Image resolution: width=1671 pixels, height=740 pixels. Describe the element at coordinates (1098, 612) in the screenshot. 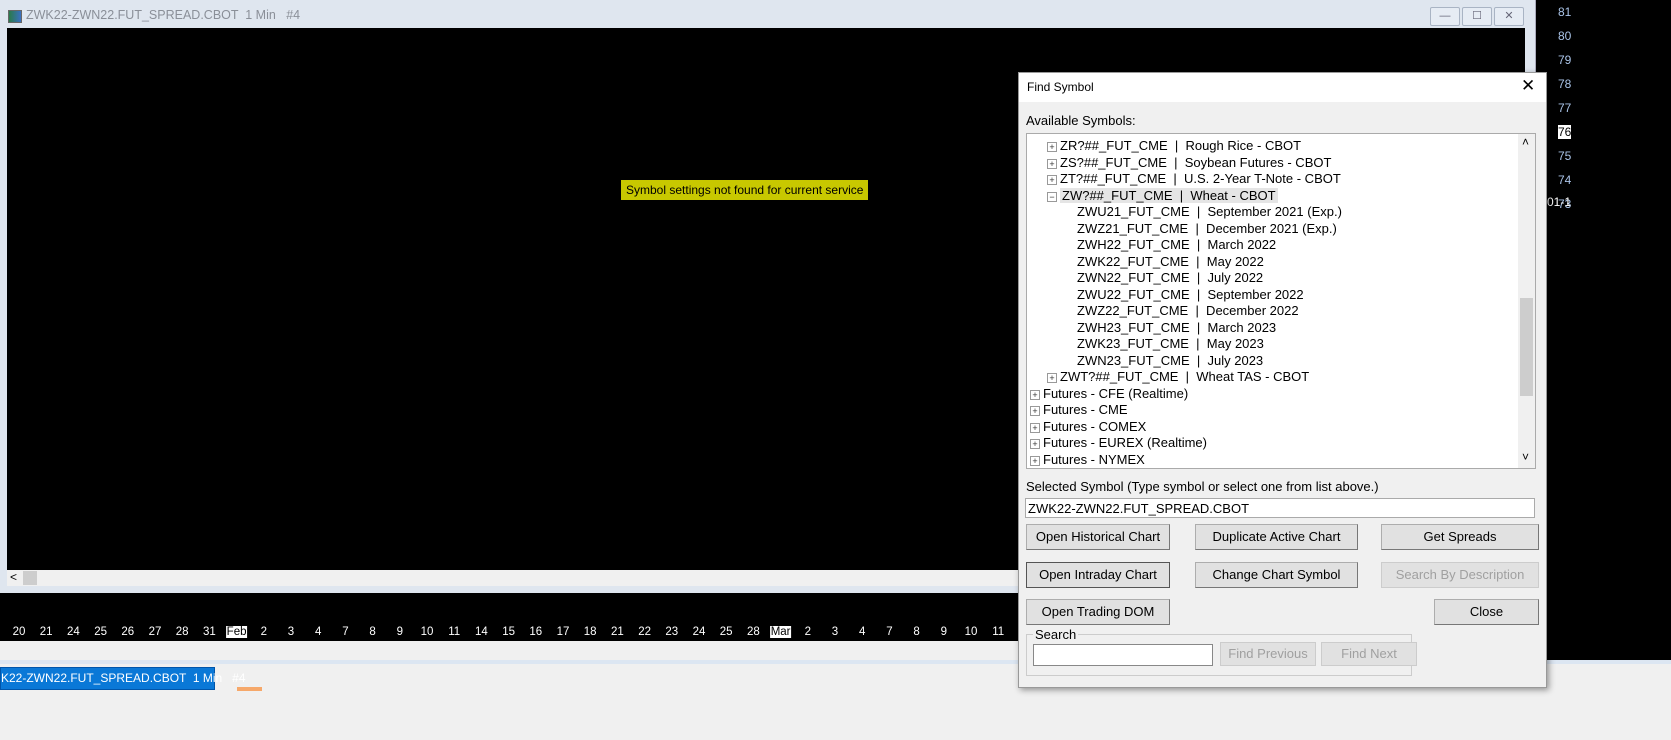

I see `open-trading-dom-button: Open Trading DOM` at that location.